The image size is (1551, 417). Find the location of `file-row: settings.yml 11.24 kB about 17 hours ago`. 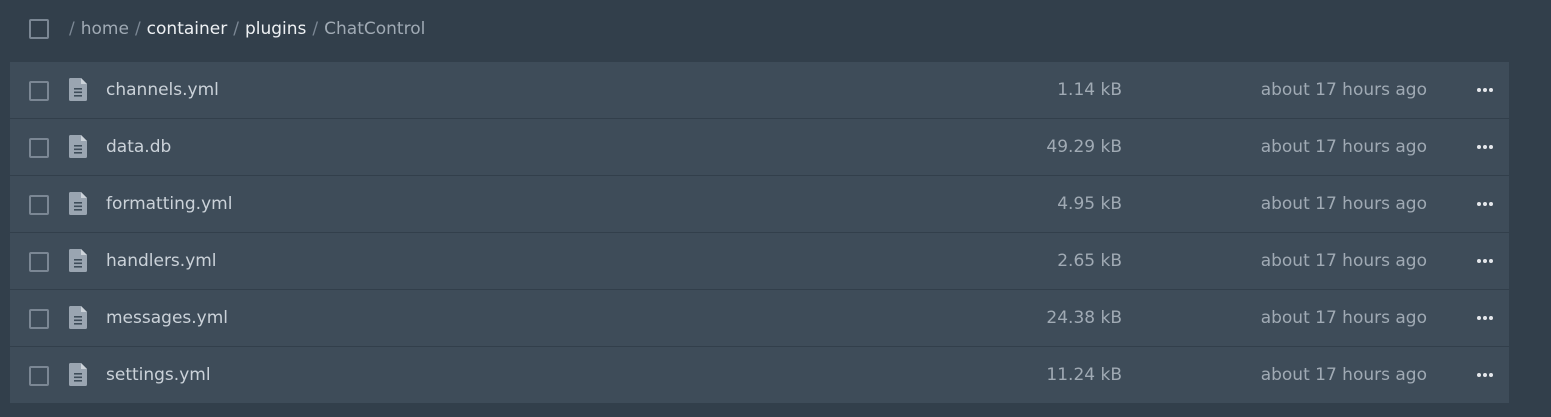

file-row: settings.yml 11.24 kB about 17 hours ago is located at coordinates (759, 375).